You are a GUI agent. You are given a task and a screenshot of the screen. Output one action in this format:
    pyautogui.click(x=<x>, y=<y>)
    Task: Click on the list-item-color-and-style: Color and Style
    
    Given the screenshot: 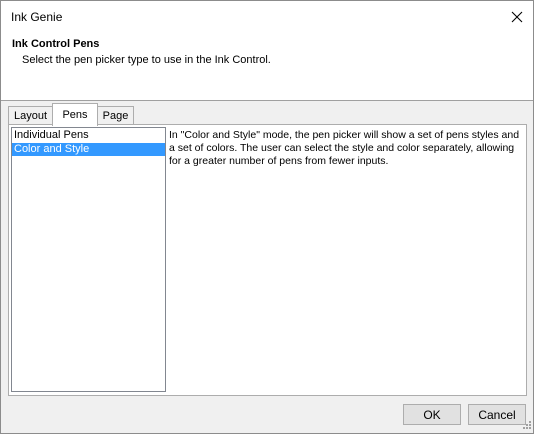 What is the action you would take?
    pyautogui.click(x=88, y=149)
    